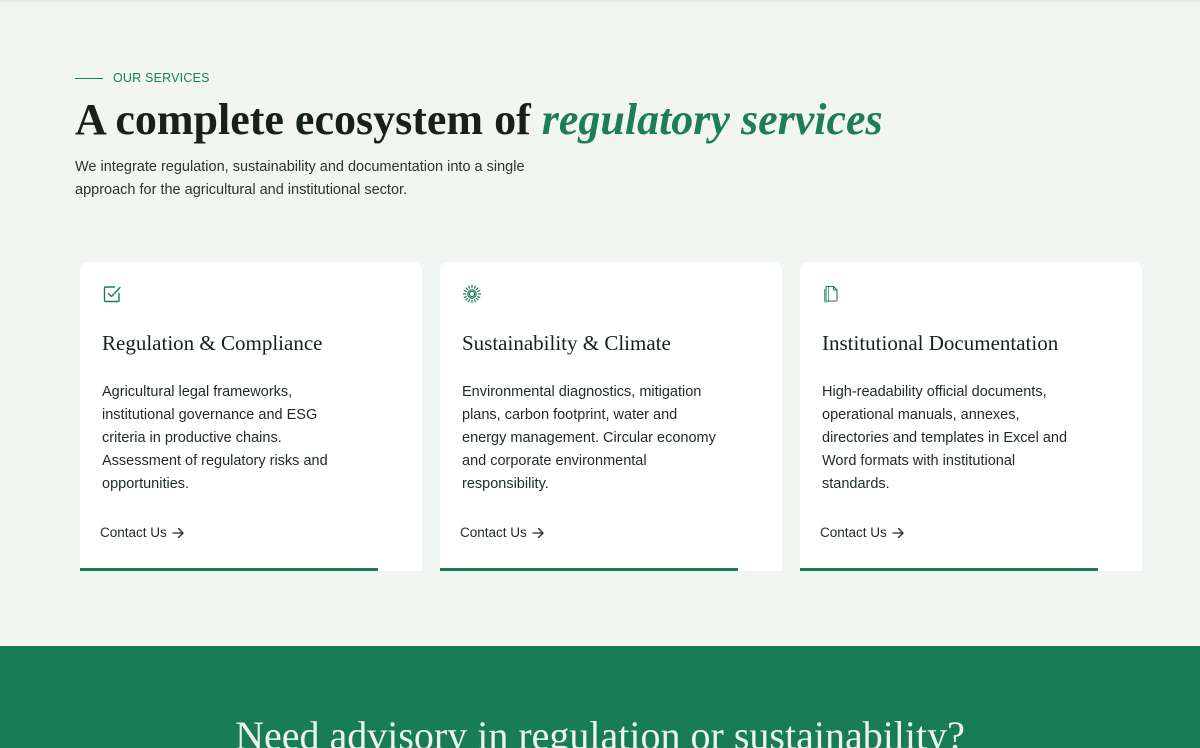 This screenshot has width=1200, height=748. What do you see at coordinates (112, 294) in the screenshot?
I see `checkbox-icon` at bounding box center [112, 294].